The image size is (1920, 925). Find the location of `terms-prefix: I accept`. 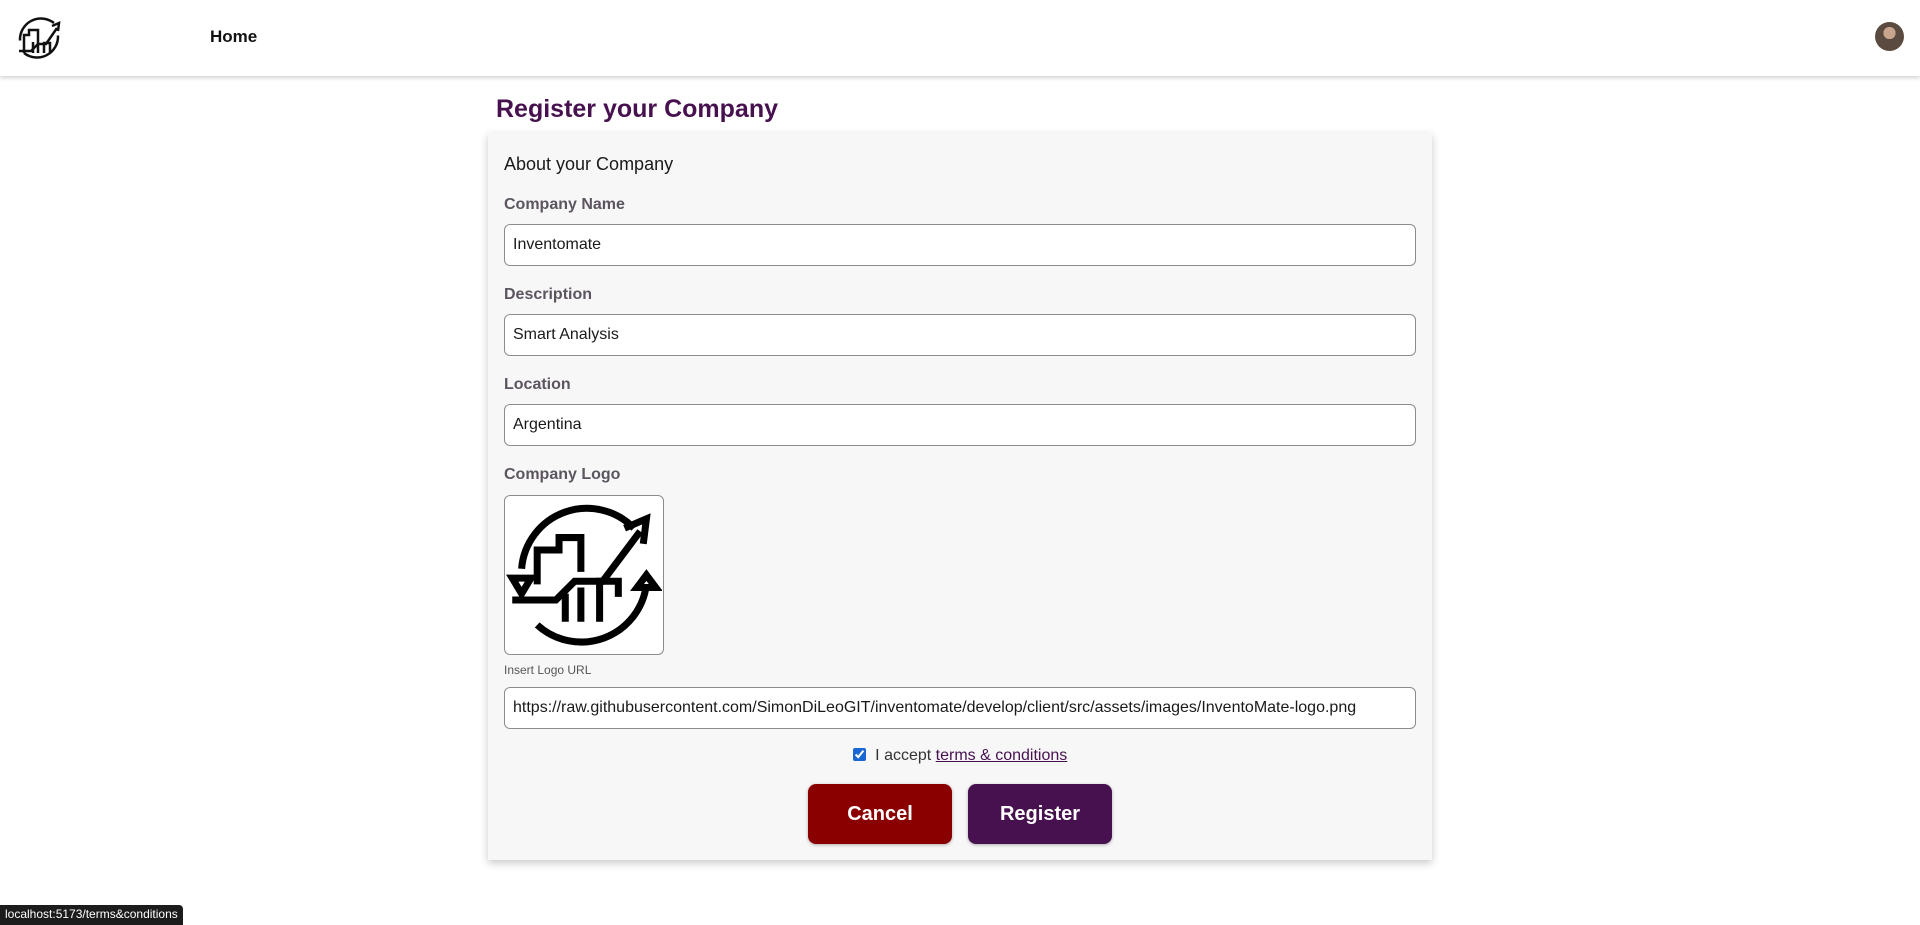

terms-prefix: I accept is located at coordinates (903, 755).